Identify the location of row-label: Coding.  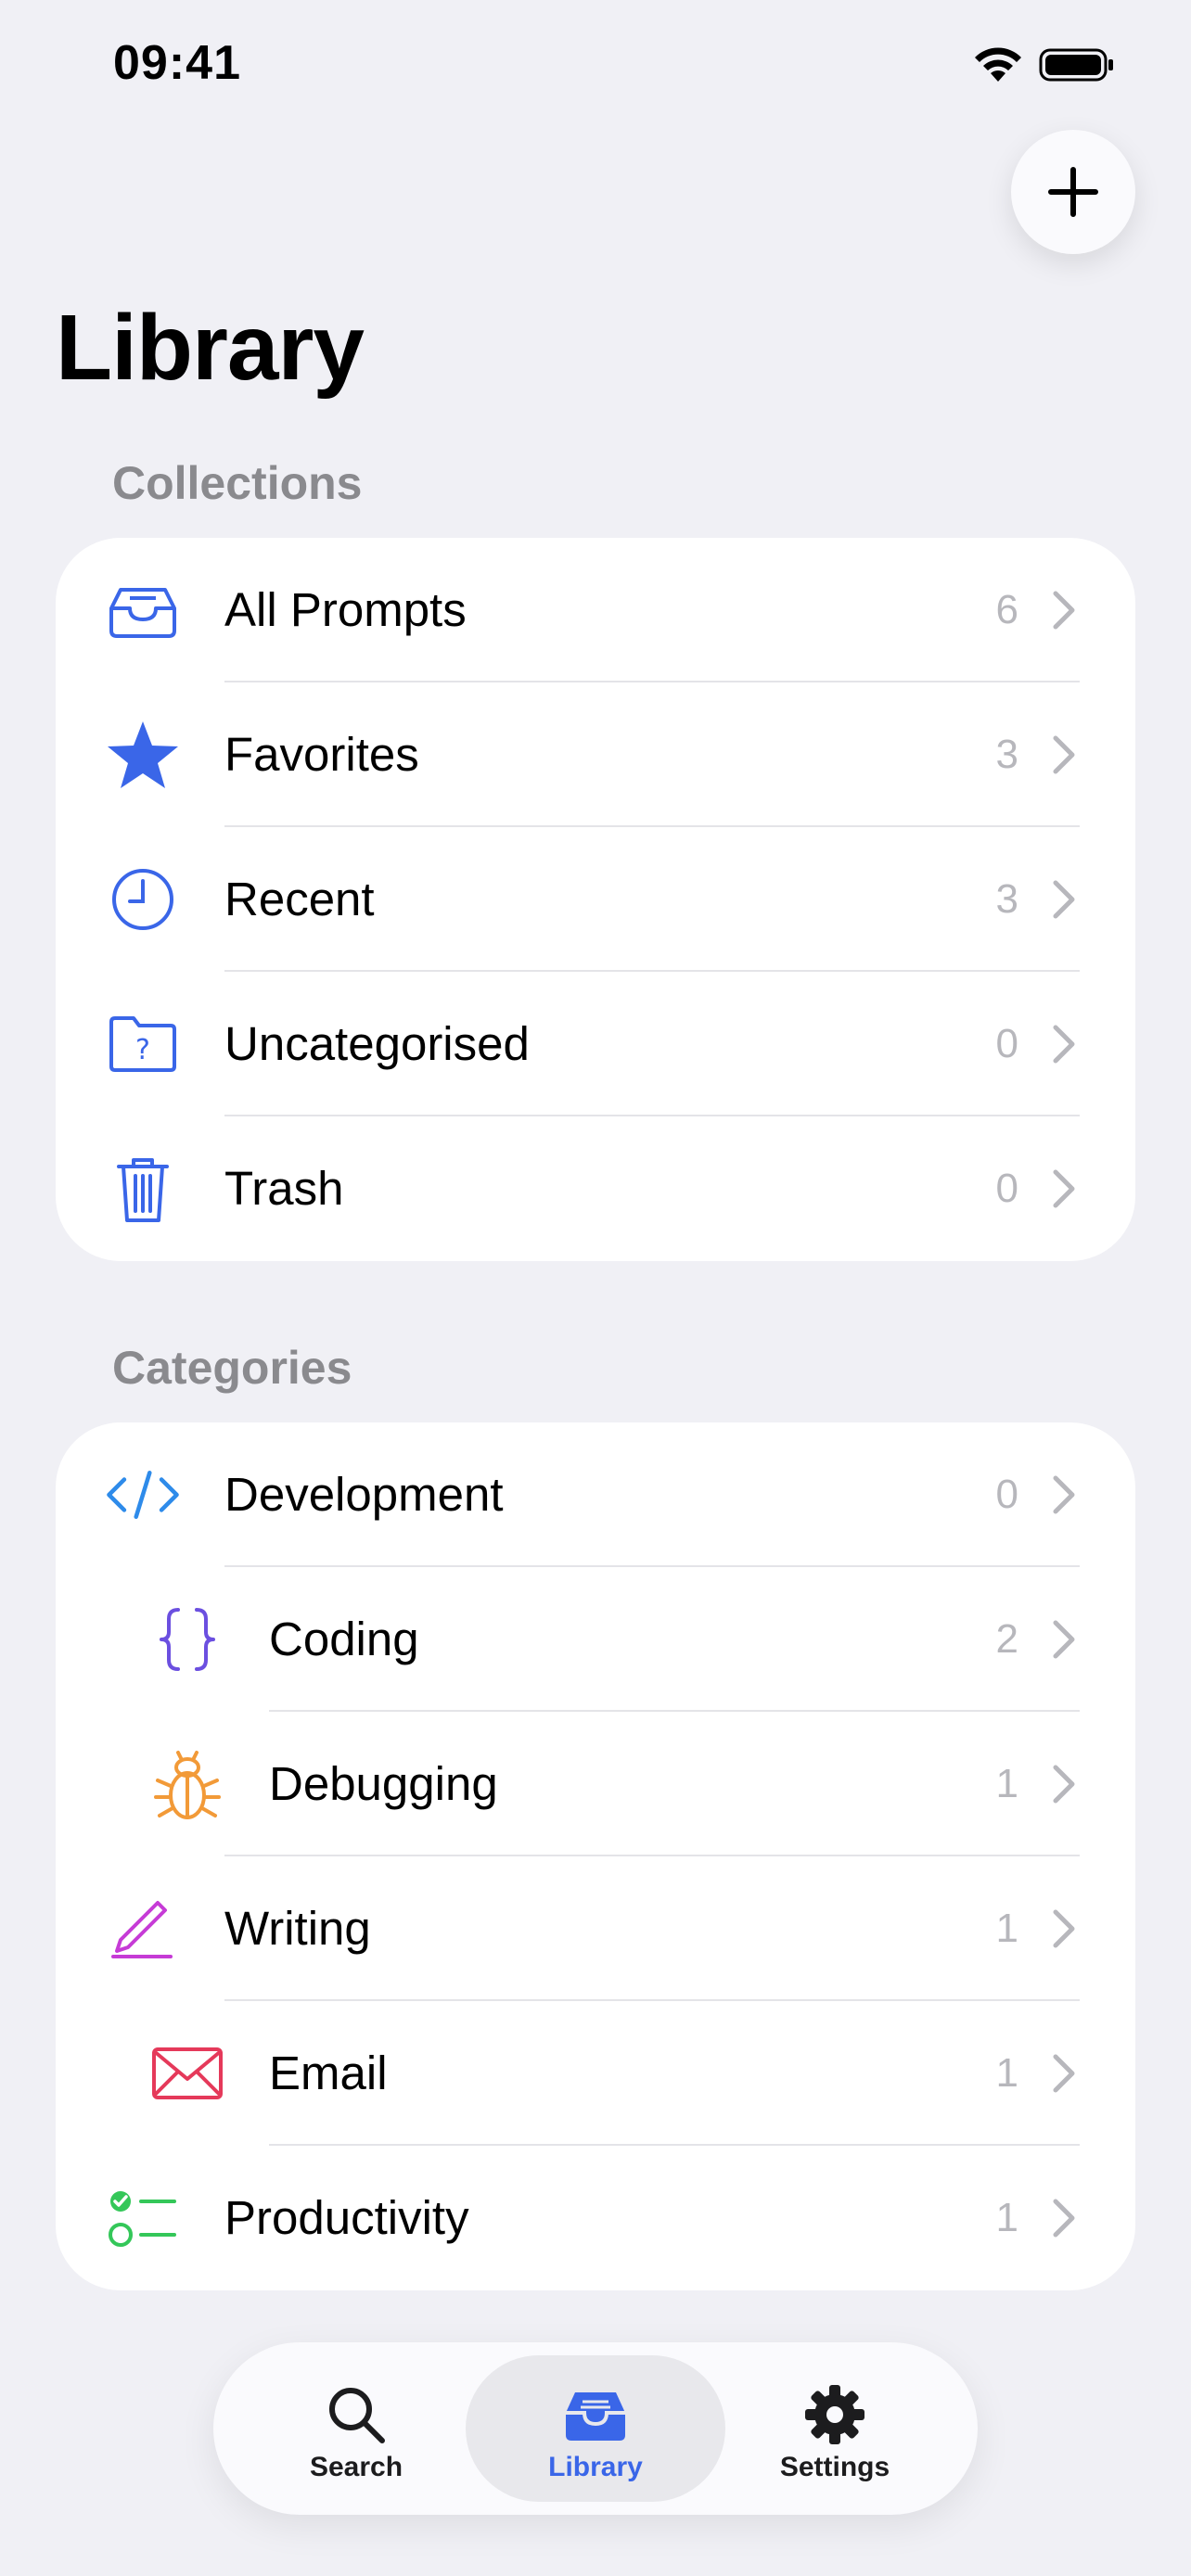
(344, 1639).